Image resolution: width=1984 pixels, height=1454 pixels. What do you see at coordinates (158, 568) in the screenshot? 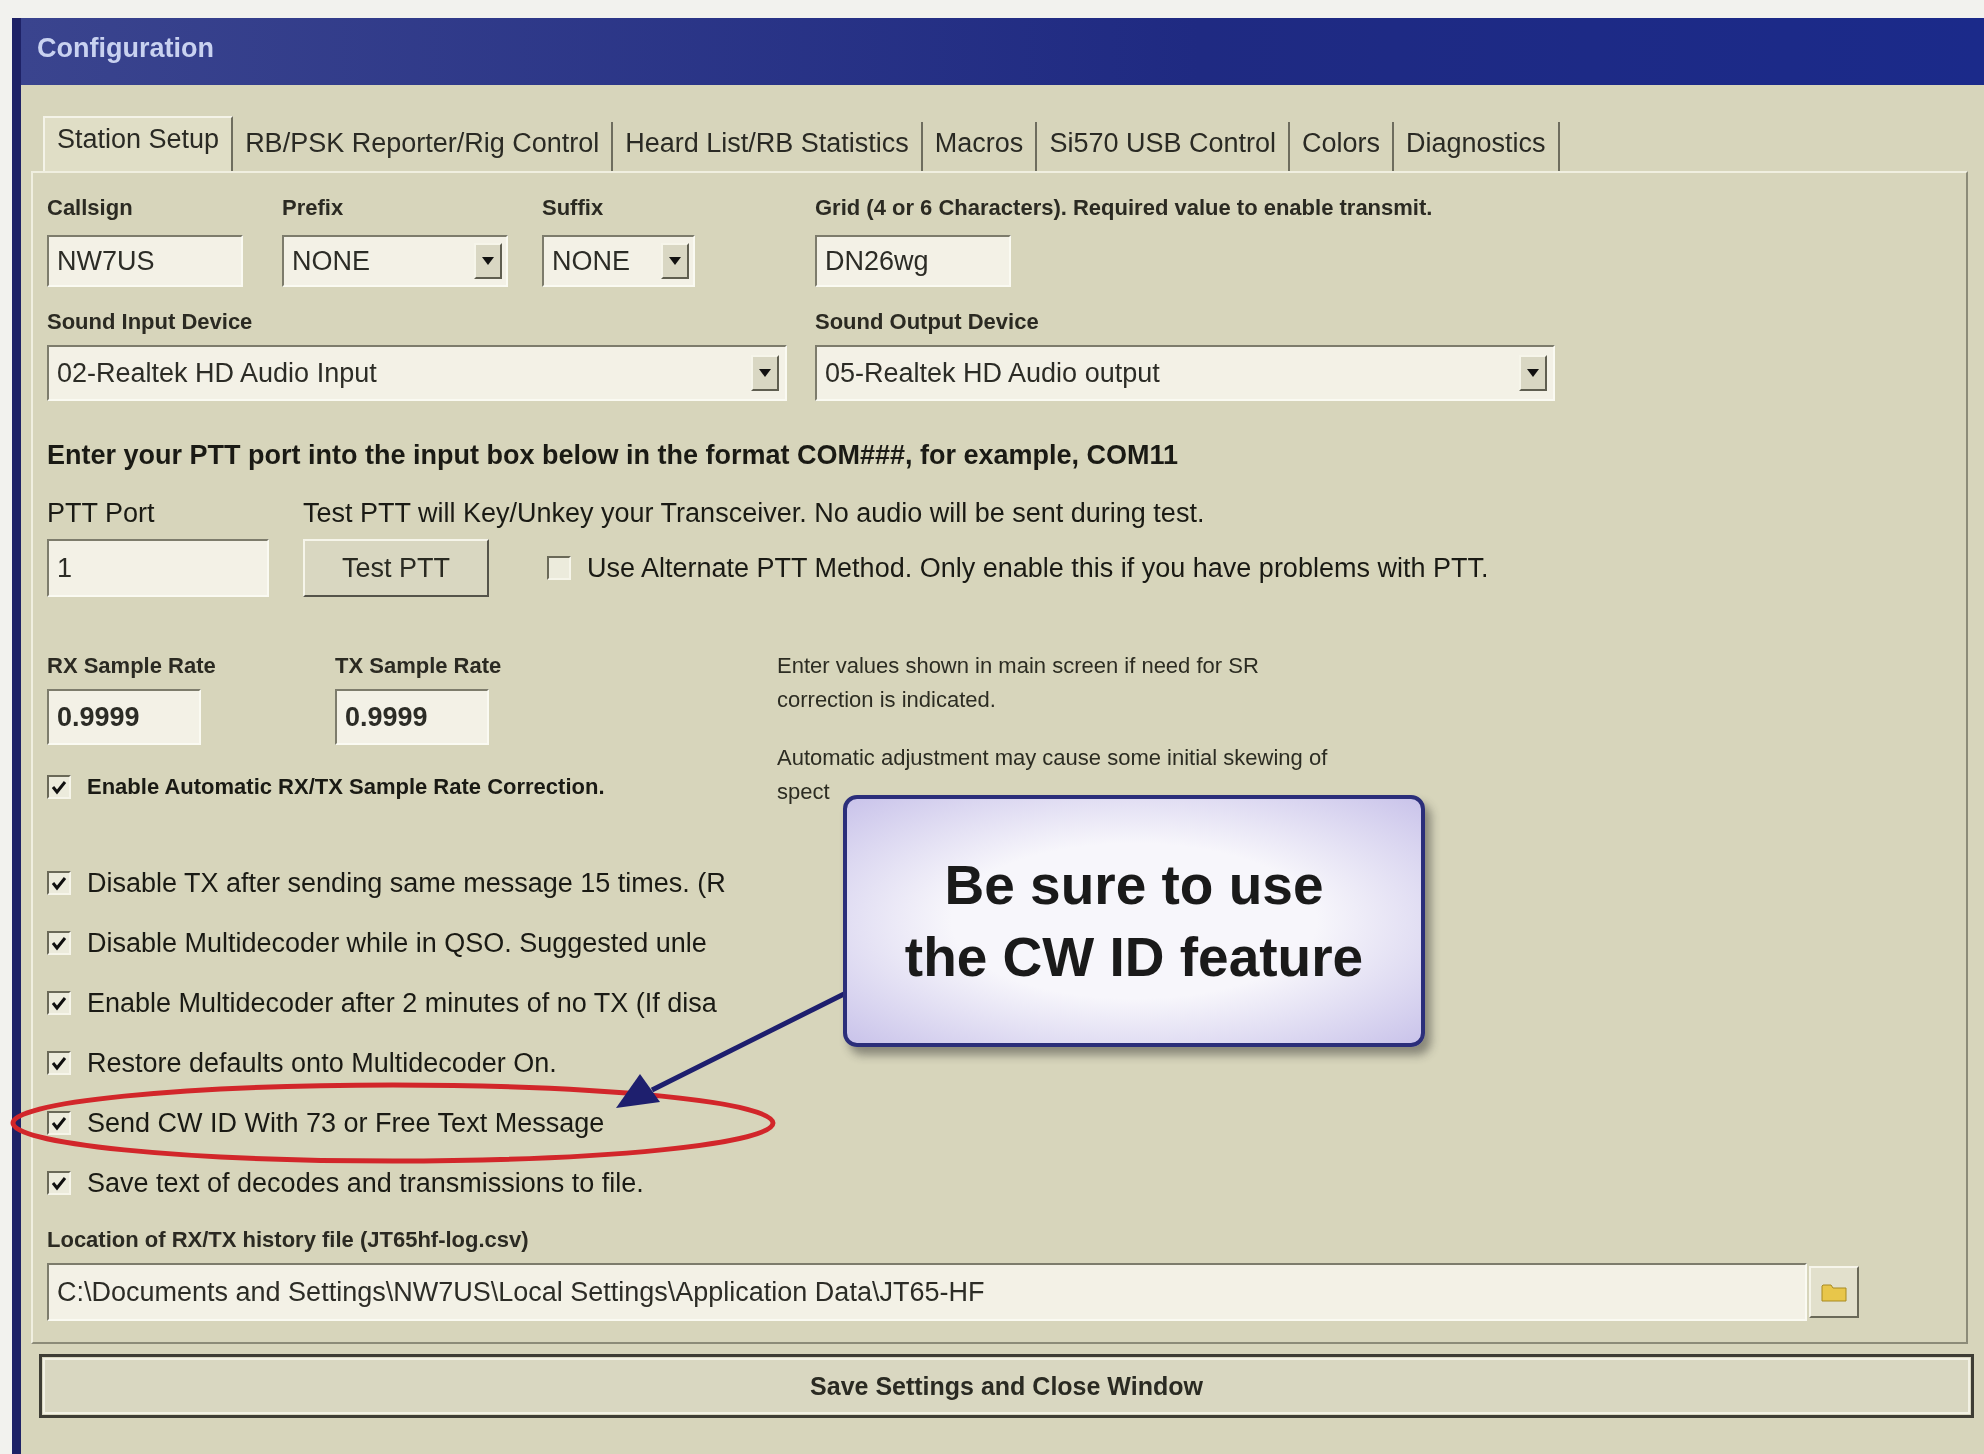
I see `input-field: 1` at bounding box center [158, 568].